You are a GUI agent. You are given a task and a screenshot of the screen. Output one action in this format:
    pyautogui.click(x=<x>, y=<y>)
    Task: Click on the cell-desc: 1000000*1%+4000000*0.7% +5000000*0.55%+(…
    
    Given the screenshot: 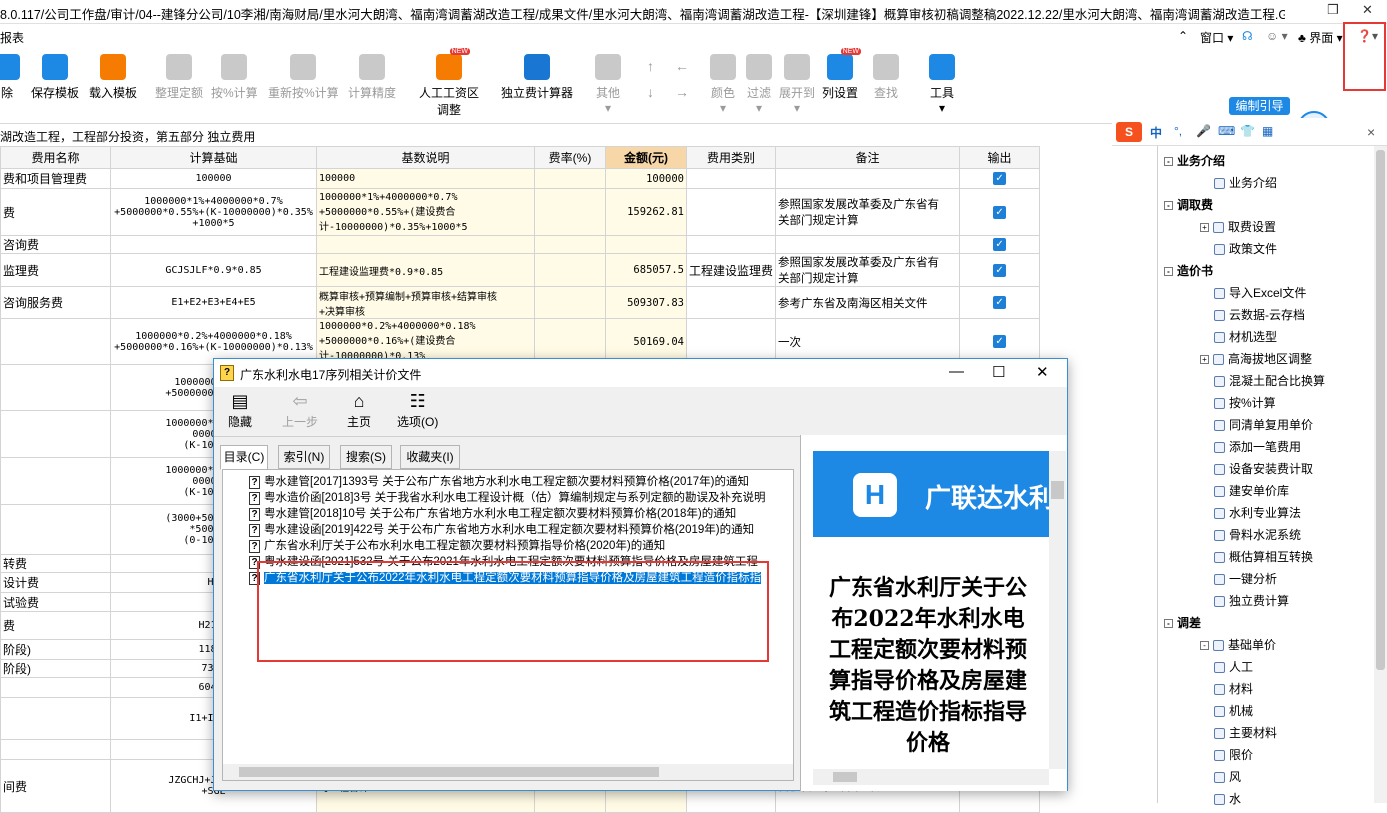 What is the action you would take?
    pyautogui.click(x=425, y=212)
    